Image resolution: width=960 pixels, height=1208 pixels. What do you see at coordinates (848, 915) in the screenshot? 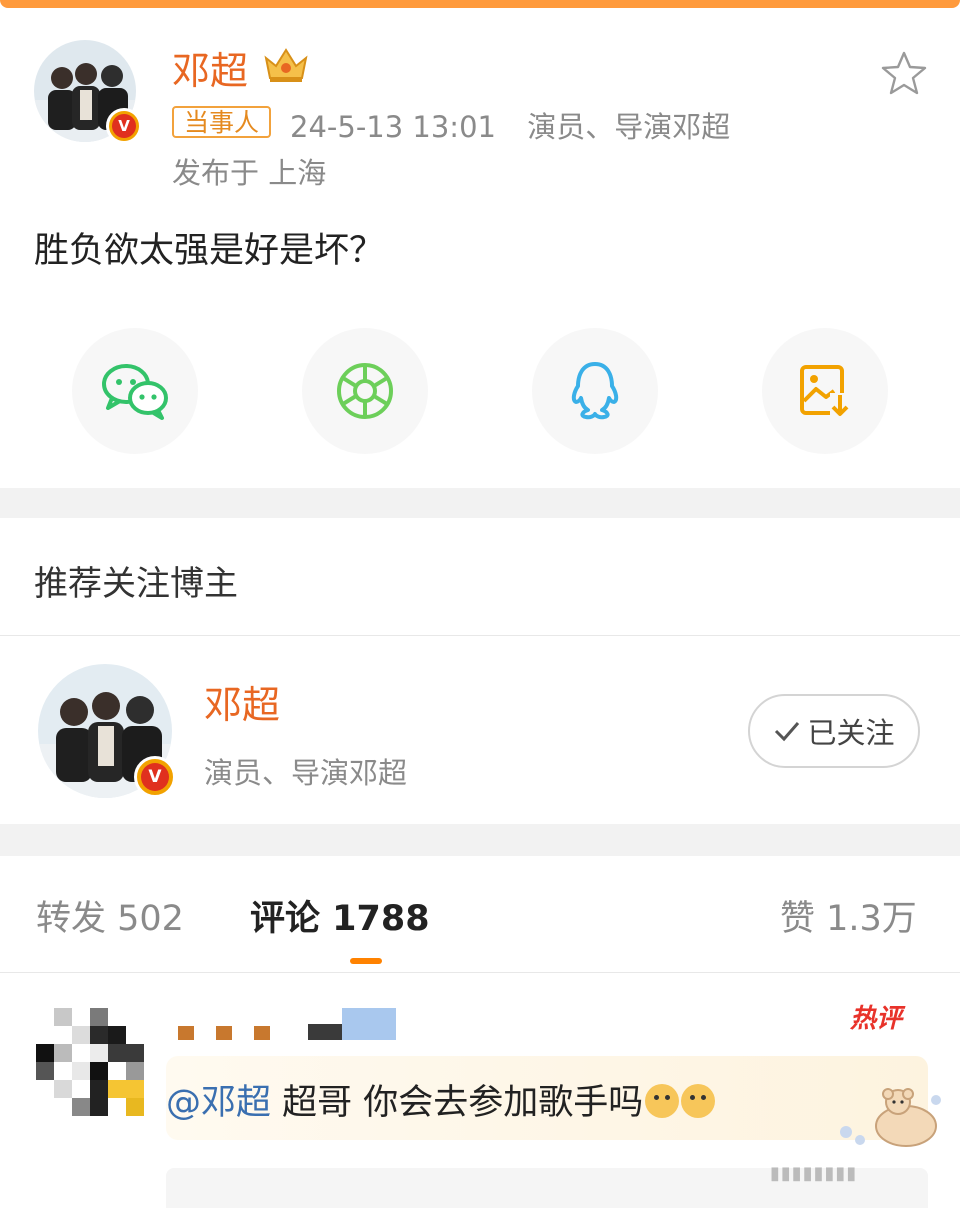
I see `tab-like: 赞 1.3万` at bounding box center [848, 915].